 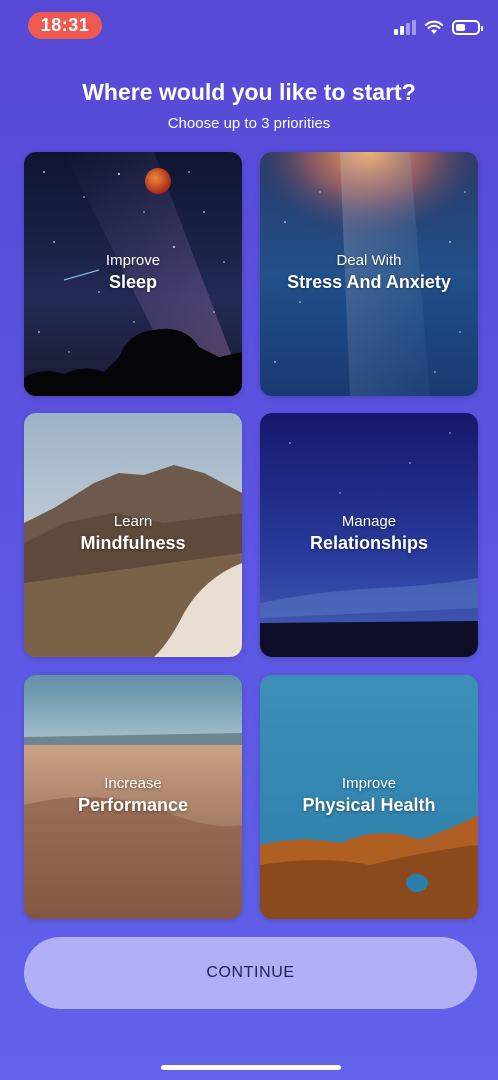 What do you see at coordinates (251, 1067) in the screenshot?
I see `home-indicator` at bounding box center [251, 1067].